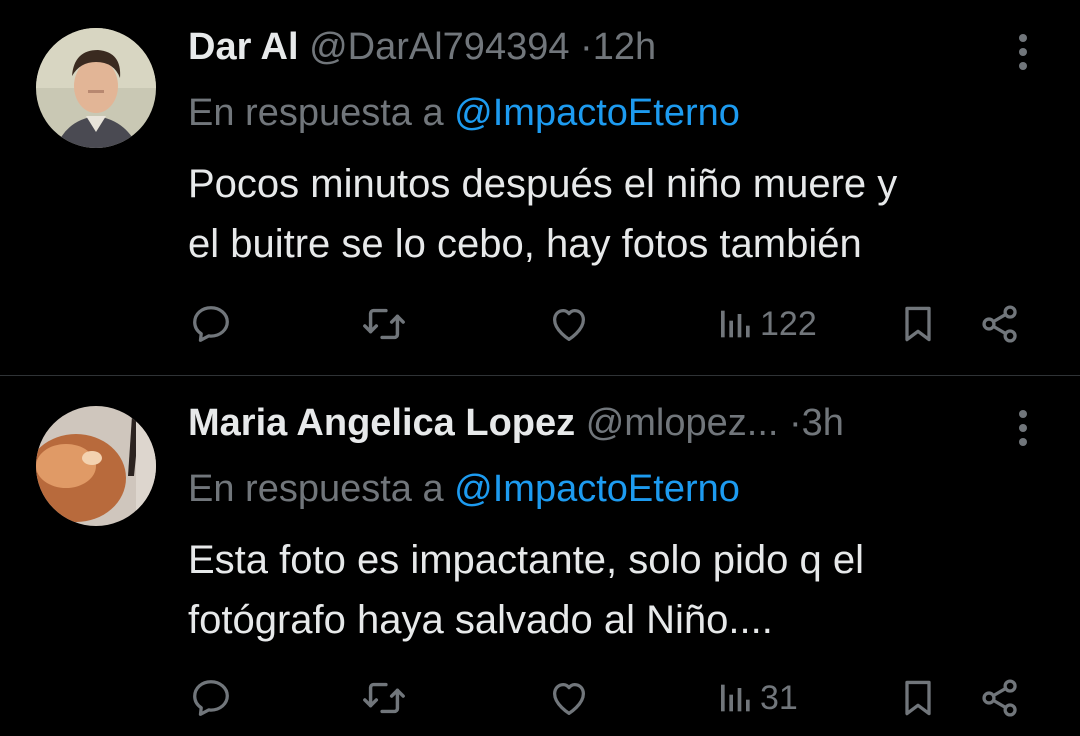  What do you see at coordinates (757, 698) in the screenshot?
I see `views-button: 31` at bounding box center [757, 698].